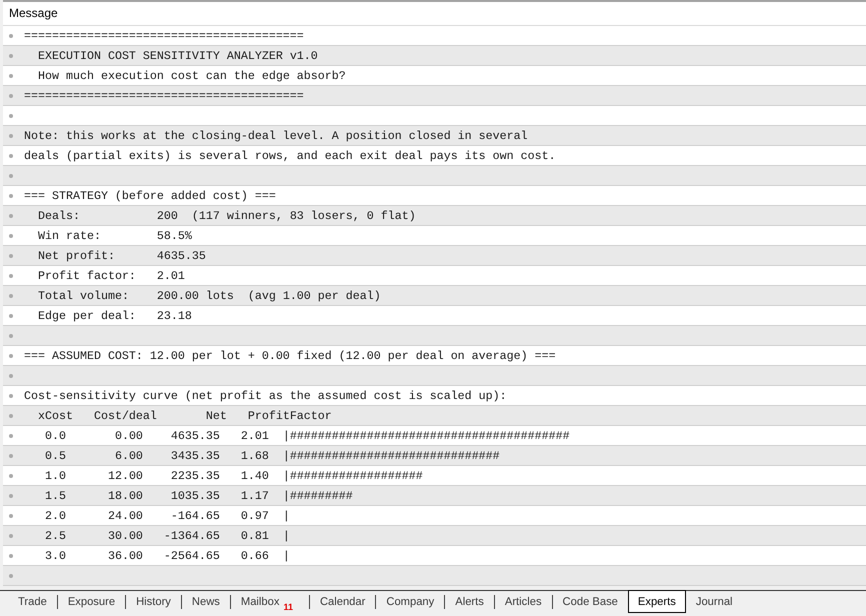 The height and width of the screenshot is (616, 866). What do you see at coordinates (469, 602) in the screenshot?
I see `panel-tab: Alerts` at bounding box center [469, 602].